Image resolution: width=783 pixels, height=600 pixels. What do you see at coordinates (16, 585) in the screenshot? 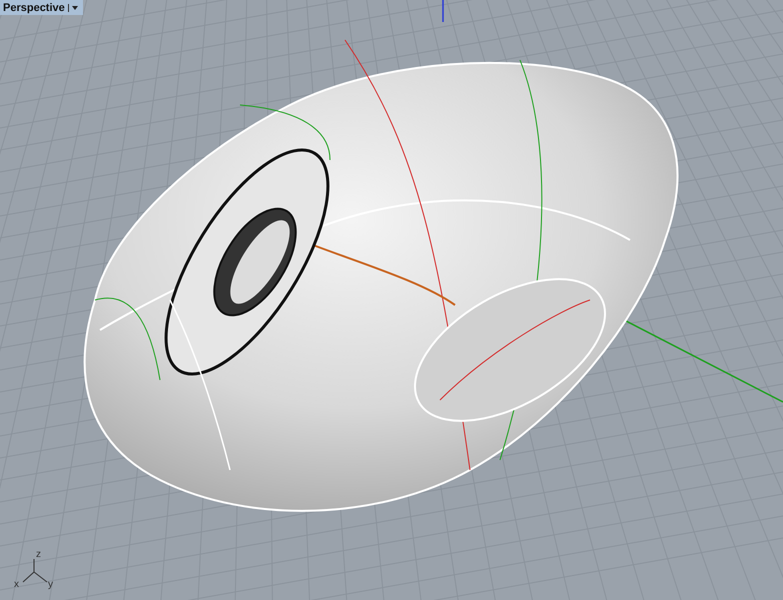
I see `axis-label: x` at bounding box center [16, 585].